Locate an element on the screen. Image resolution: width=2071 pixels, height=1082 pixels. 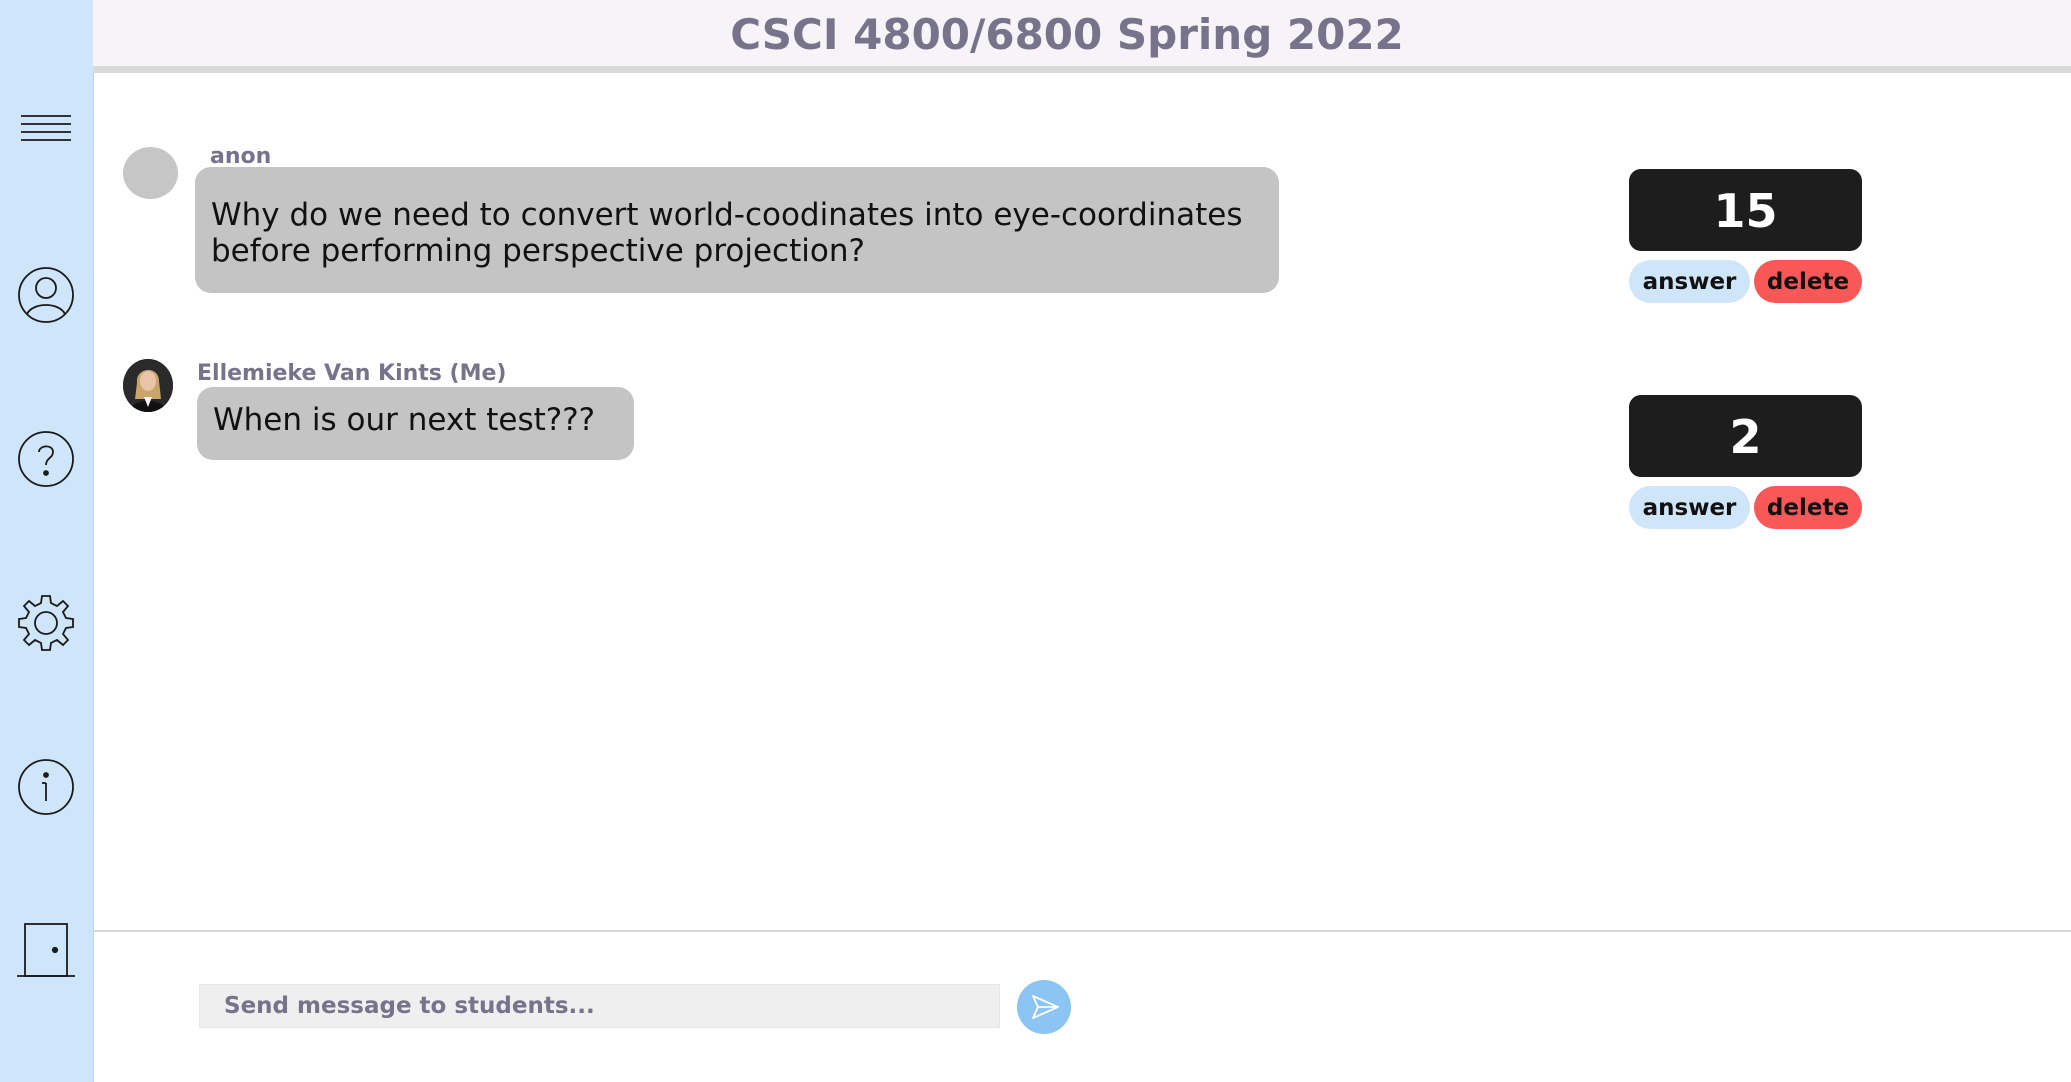
sidebar is located at coordinates (47, 541).